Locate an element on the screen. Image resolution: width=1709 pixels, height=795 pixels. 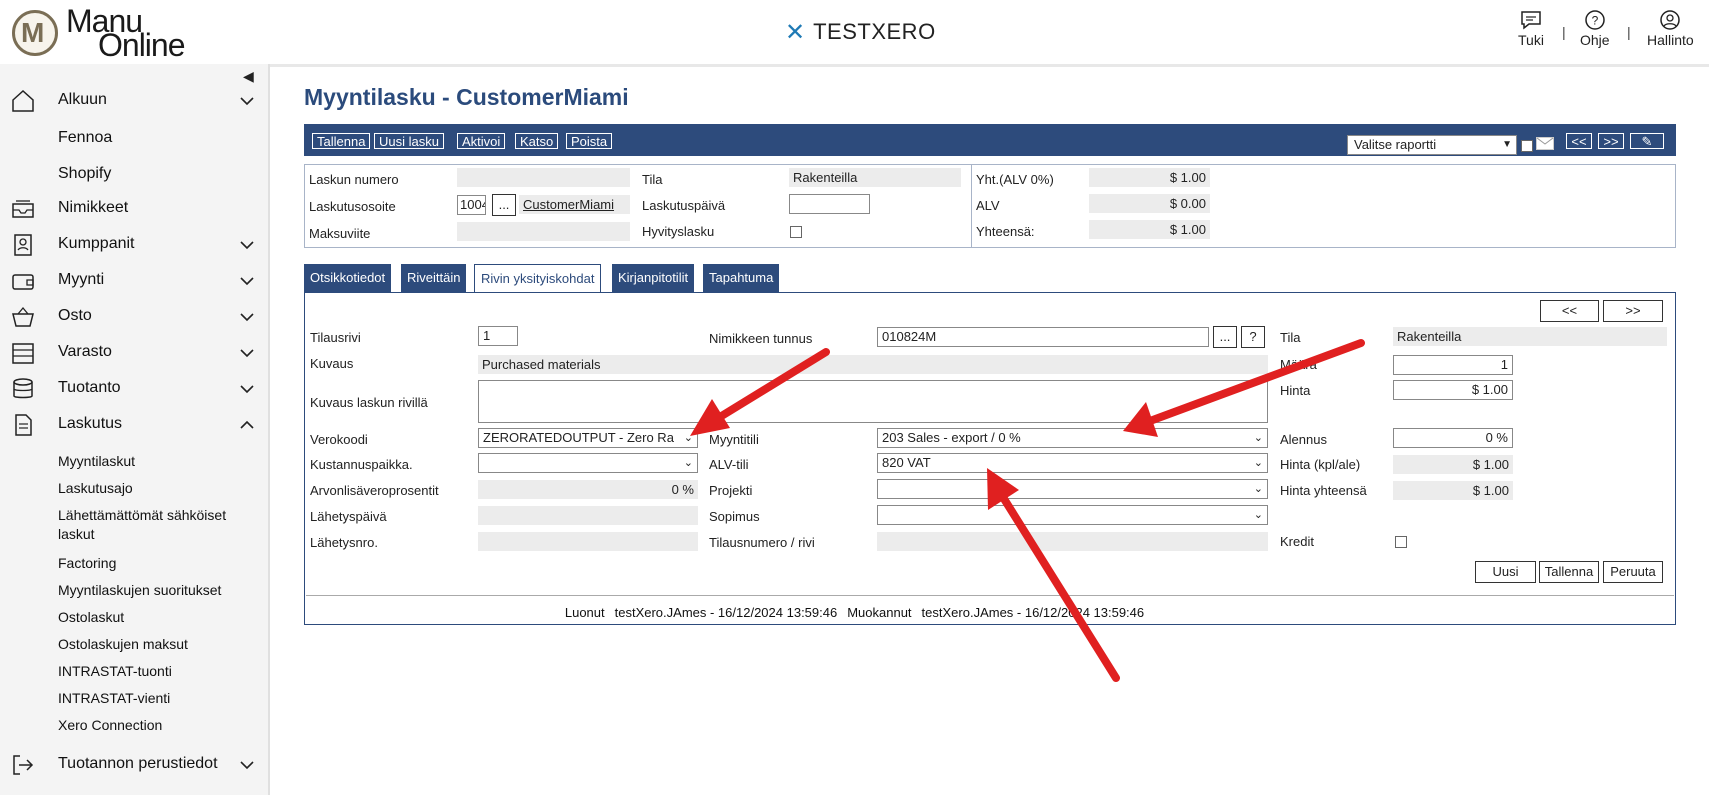
sidebar-item-kumppanit: Kumppanit is located at coordinates (134, 245).